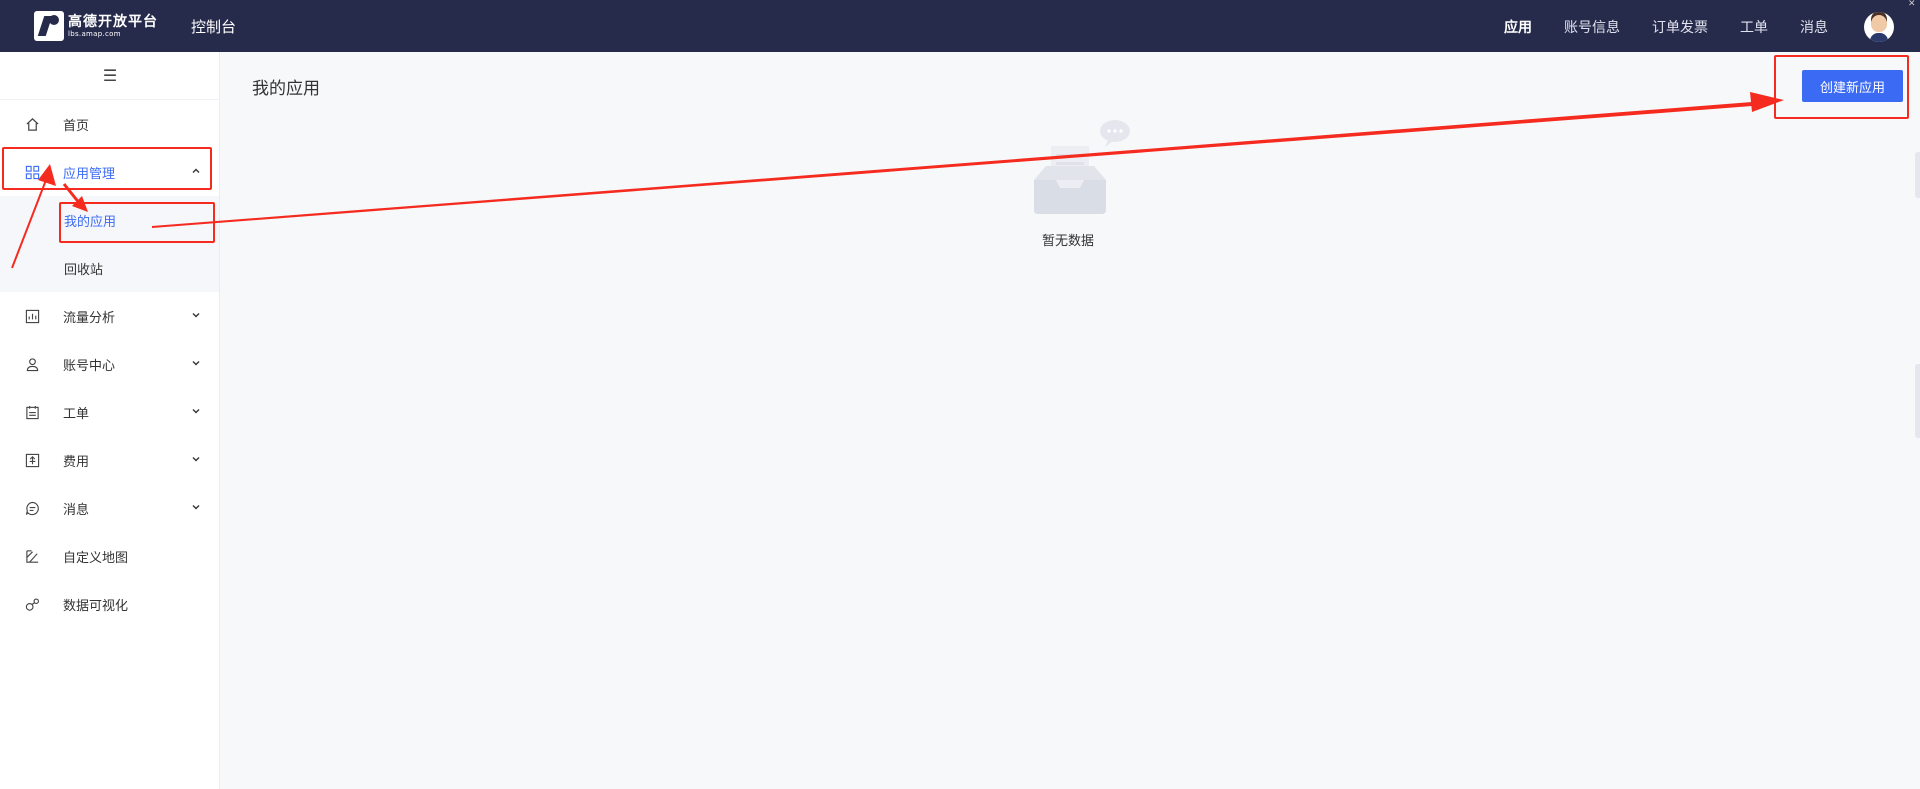 The width and height of the screenshot is (1920, 789). Describe the element at coordinates (1680, 27) in the screenshot. I see `top-nav-orders-invoices: 订单发票` at that location.